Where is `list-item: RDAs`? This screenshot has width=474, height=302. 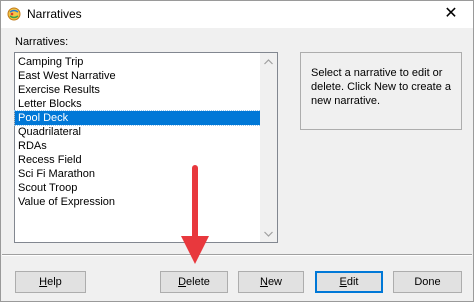
list-item: RDAs is located at coordinates (138, 146).